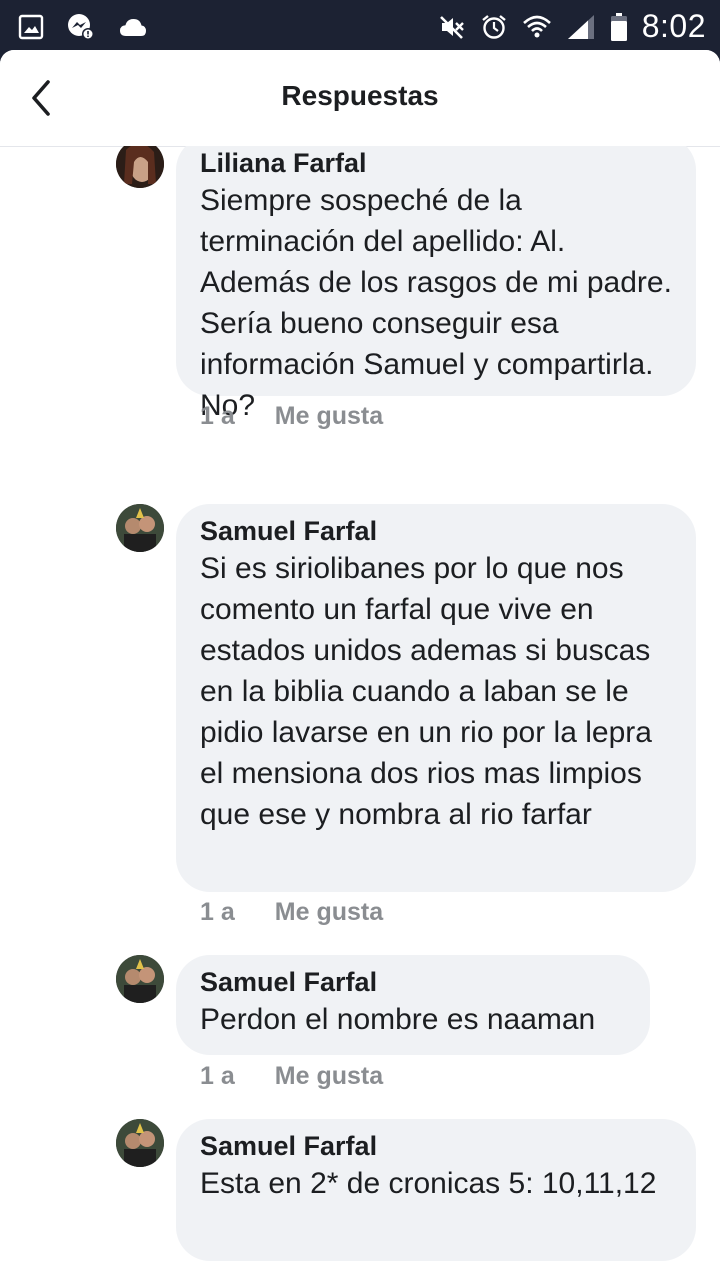 This screenshot has height=1280, width=720. What do you see at coordinates (360, 25) in the screenshot?
I see `status-bar: 8:02` at bounding box center [360, 25].